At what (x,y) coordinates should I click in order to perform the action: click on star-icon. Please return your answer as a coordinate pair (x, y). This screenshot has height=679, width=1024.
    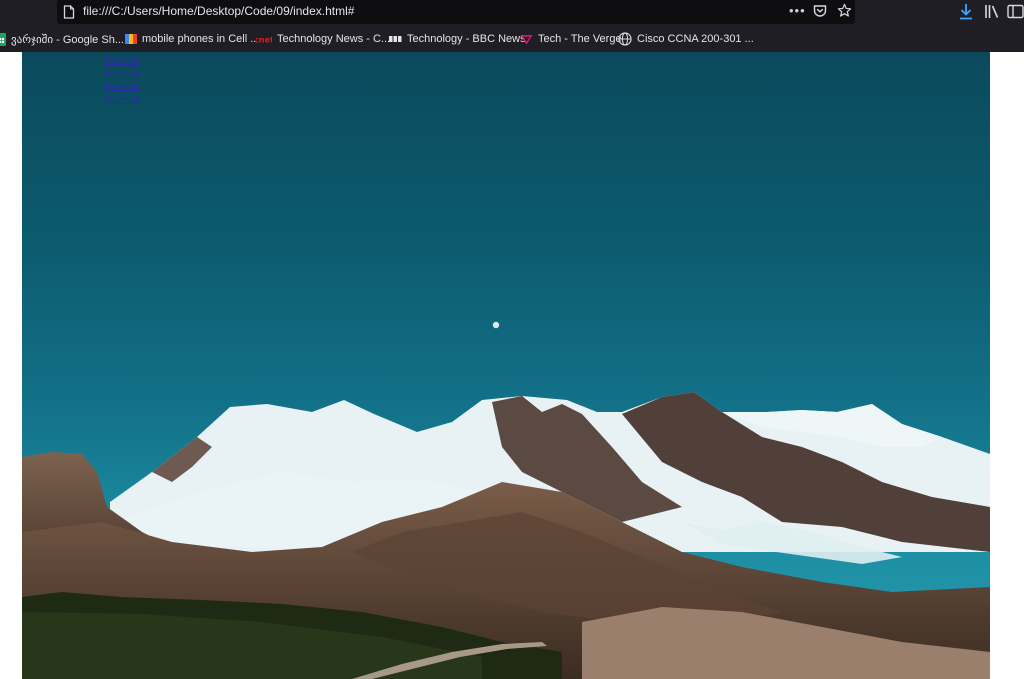
    Looking at the image, I should click on (844, 10).